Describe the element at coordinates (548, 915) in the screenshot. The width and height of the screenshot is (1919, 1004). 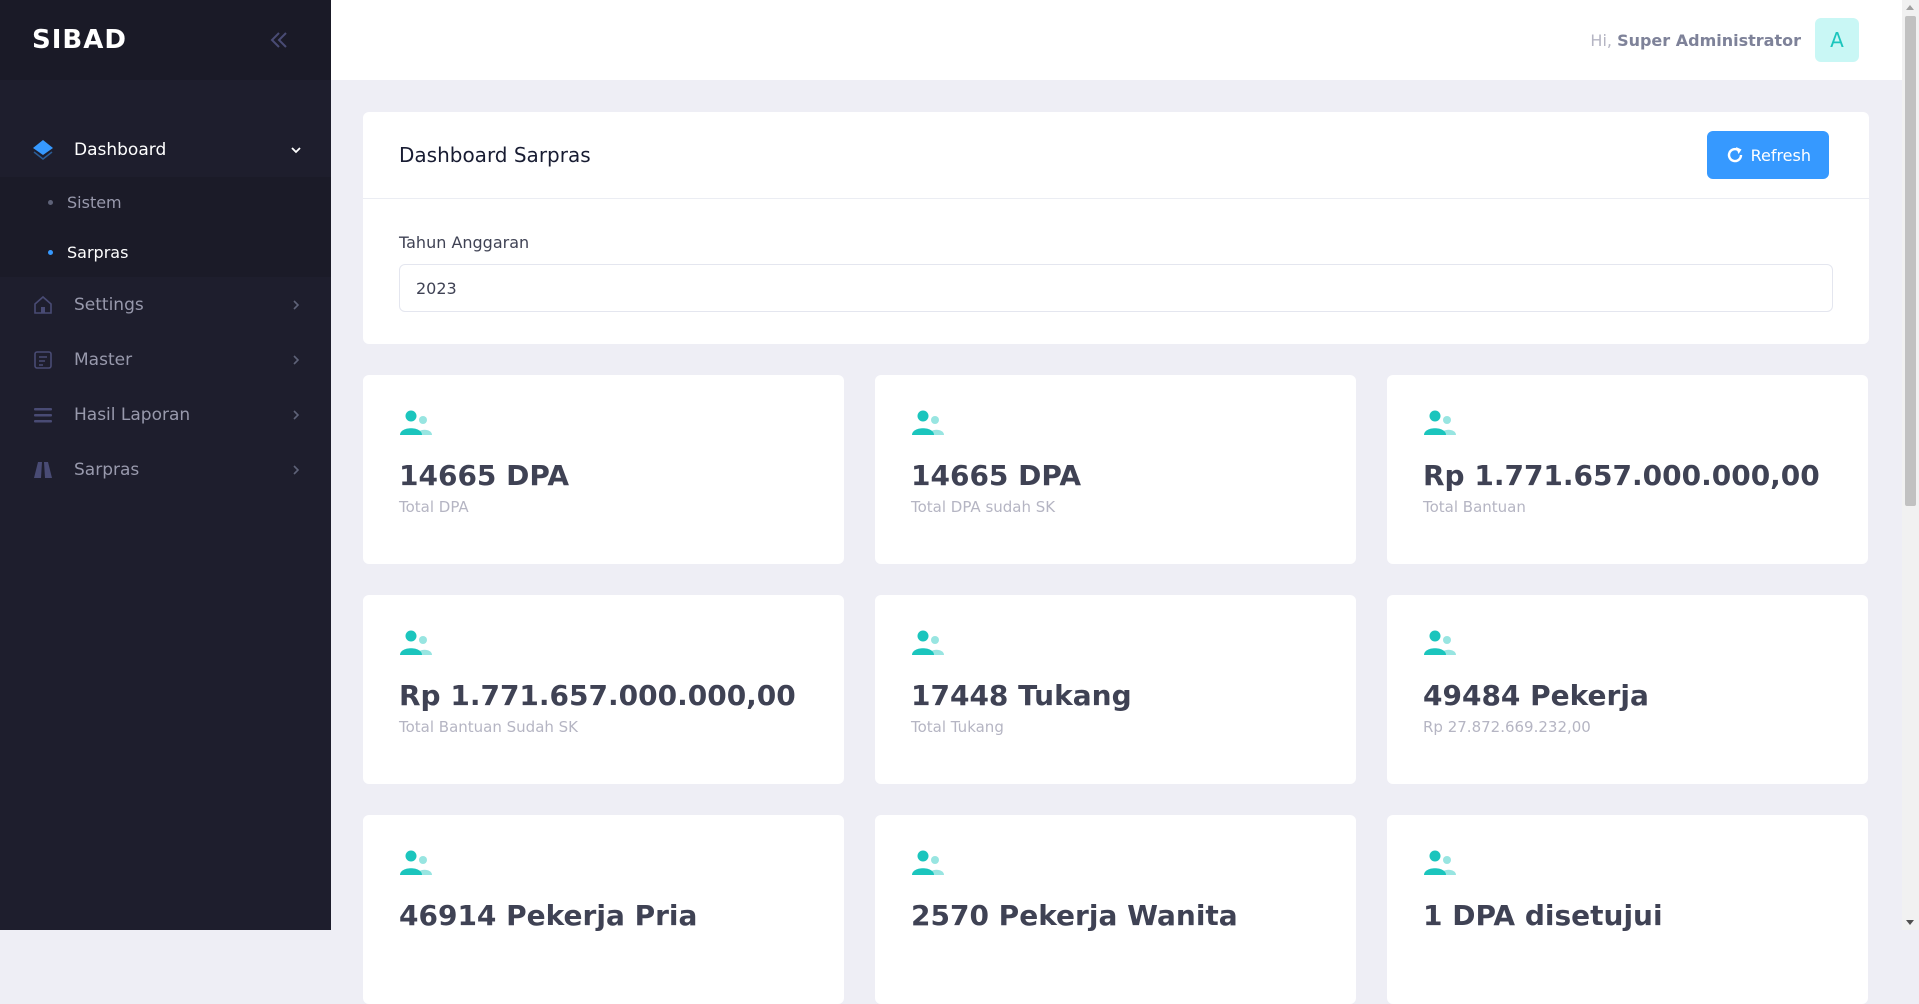
I see `stat-value: 46914 Pekerja Pria` at that location.